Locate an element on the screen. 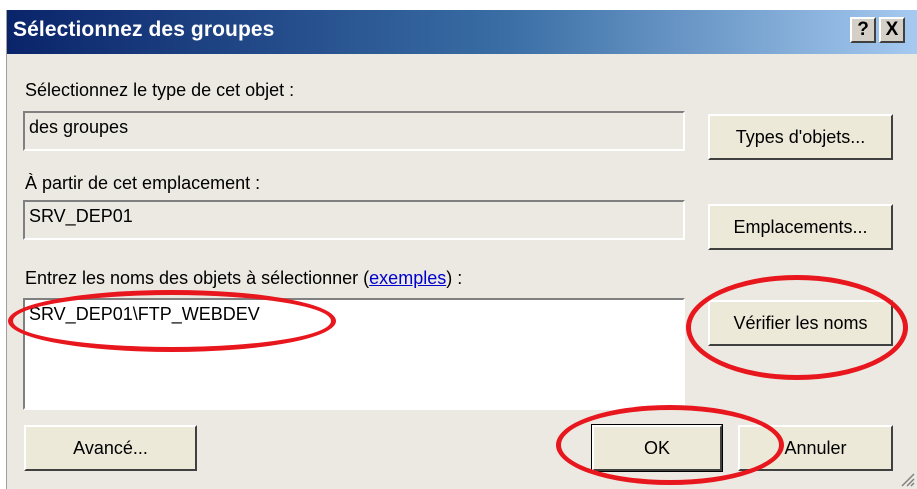 The image size is (917, 489). location-label: À partir de cet emplacement : is located at coordinates (143, 183).